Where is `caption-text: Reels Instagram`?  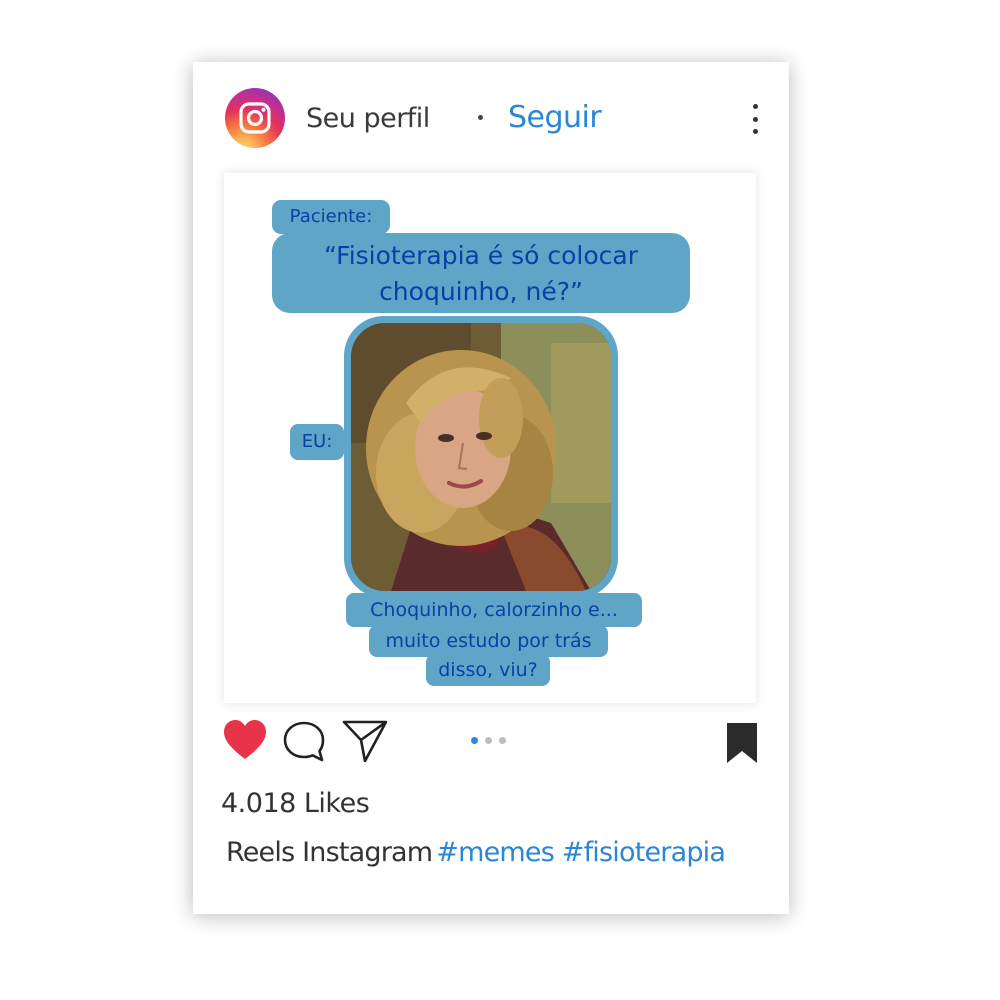
caption-text: Reels Instagram is located at coordinates (329, 852).